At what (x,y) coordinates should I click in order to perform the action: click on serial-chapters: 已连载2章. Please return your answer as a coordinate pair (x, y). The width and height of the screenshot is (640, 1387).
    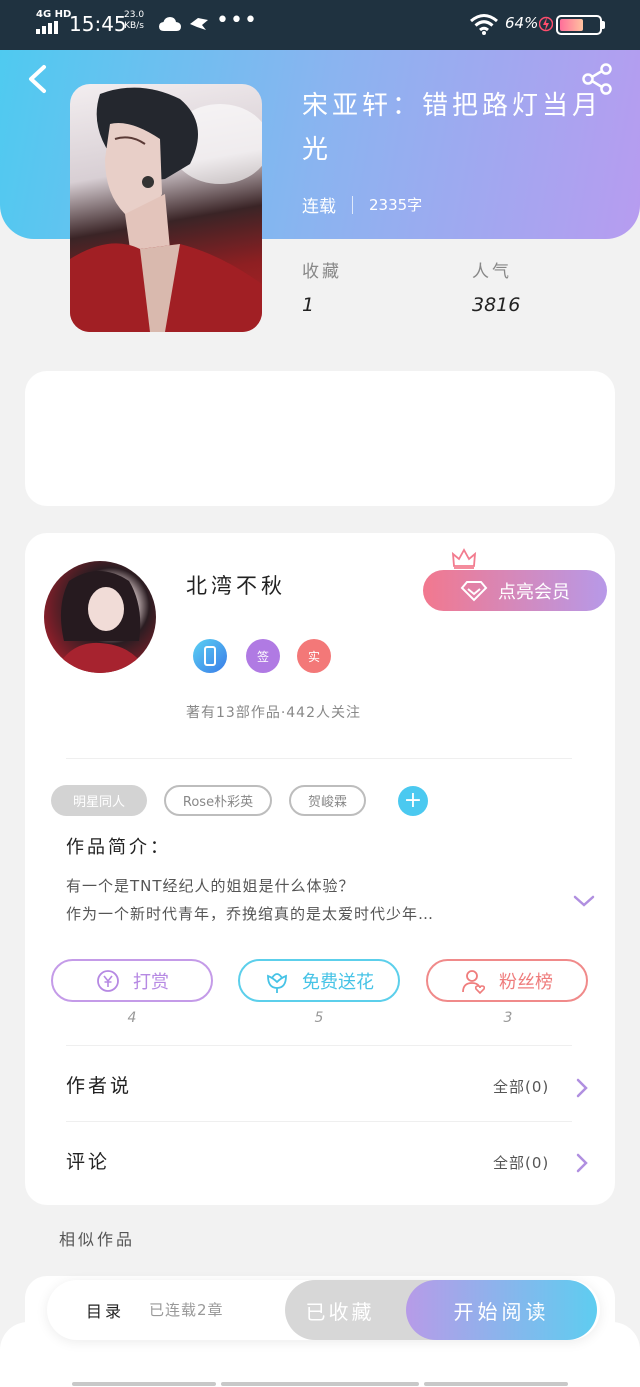
    Looking at the image, I should click on (186, 1310).